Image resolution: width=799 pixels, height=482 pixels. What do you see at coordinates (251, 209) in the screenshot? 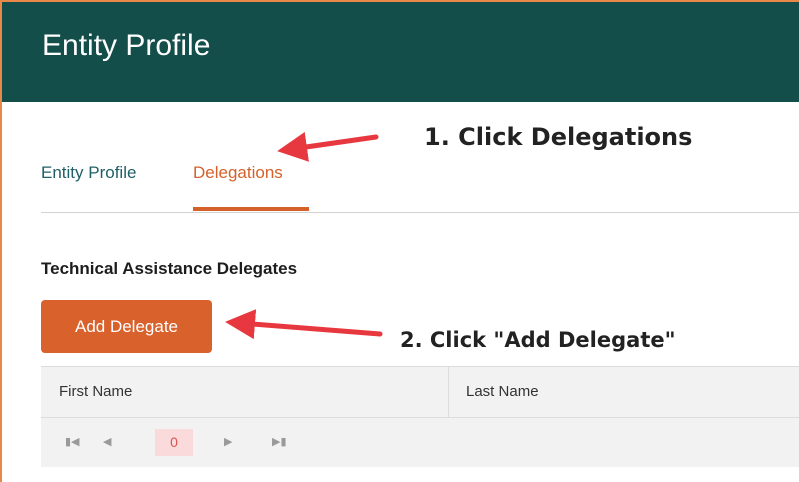
I see `active-tab-indicator` at bounding box center [251, 209].